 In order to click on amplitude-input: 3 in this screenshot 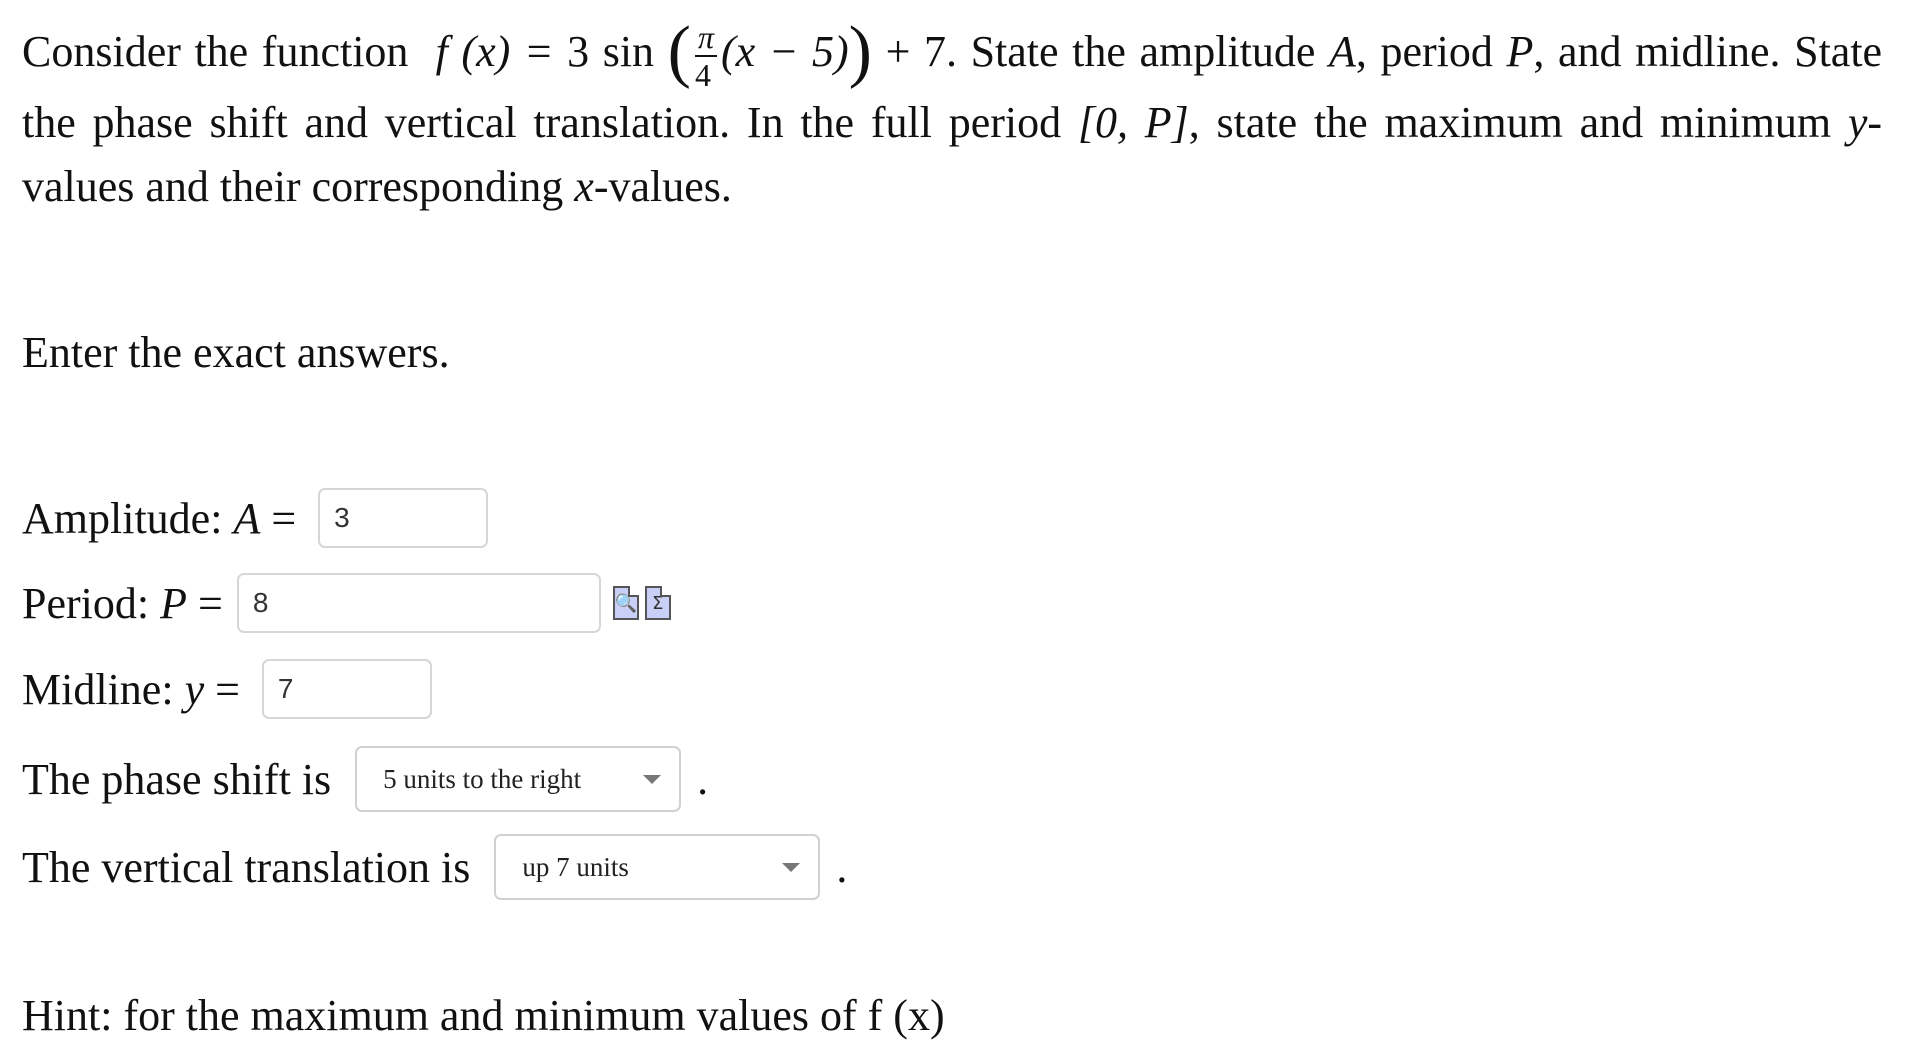, I will do `click(403, 518)`.